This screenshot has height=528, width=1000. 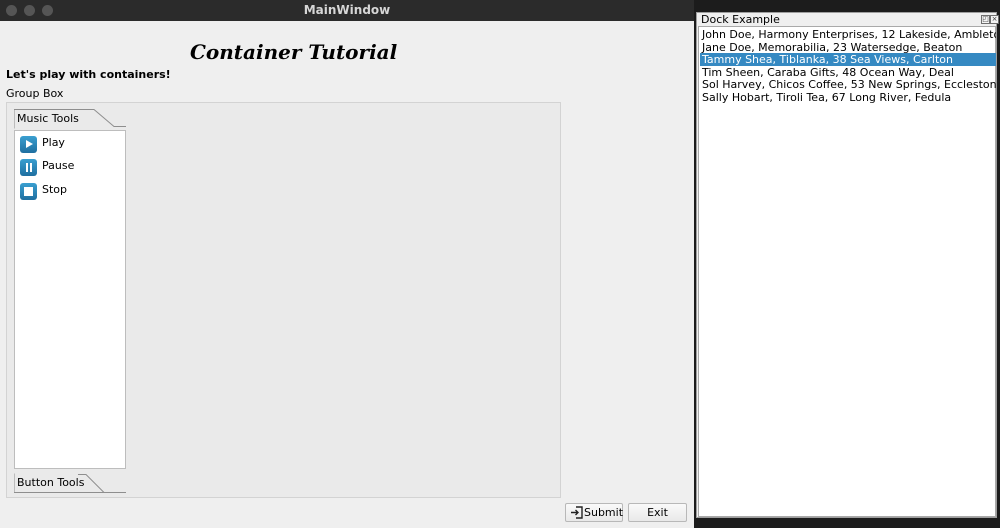 I want to click on pause-label: Pause, so click(x=58, y=165).